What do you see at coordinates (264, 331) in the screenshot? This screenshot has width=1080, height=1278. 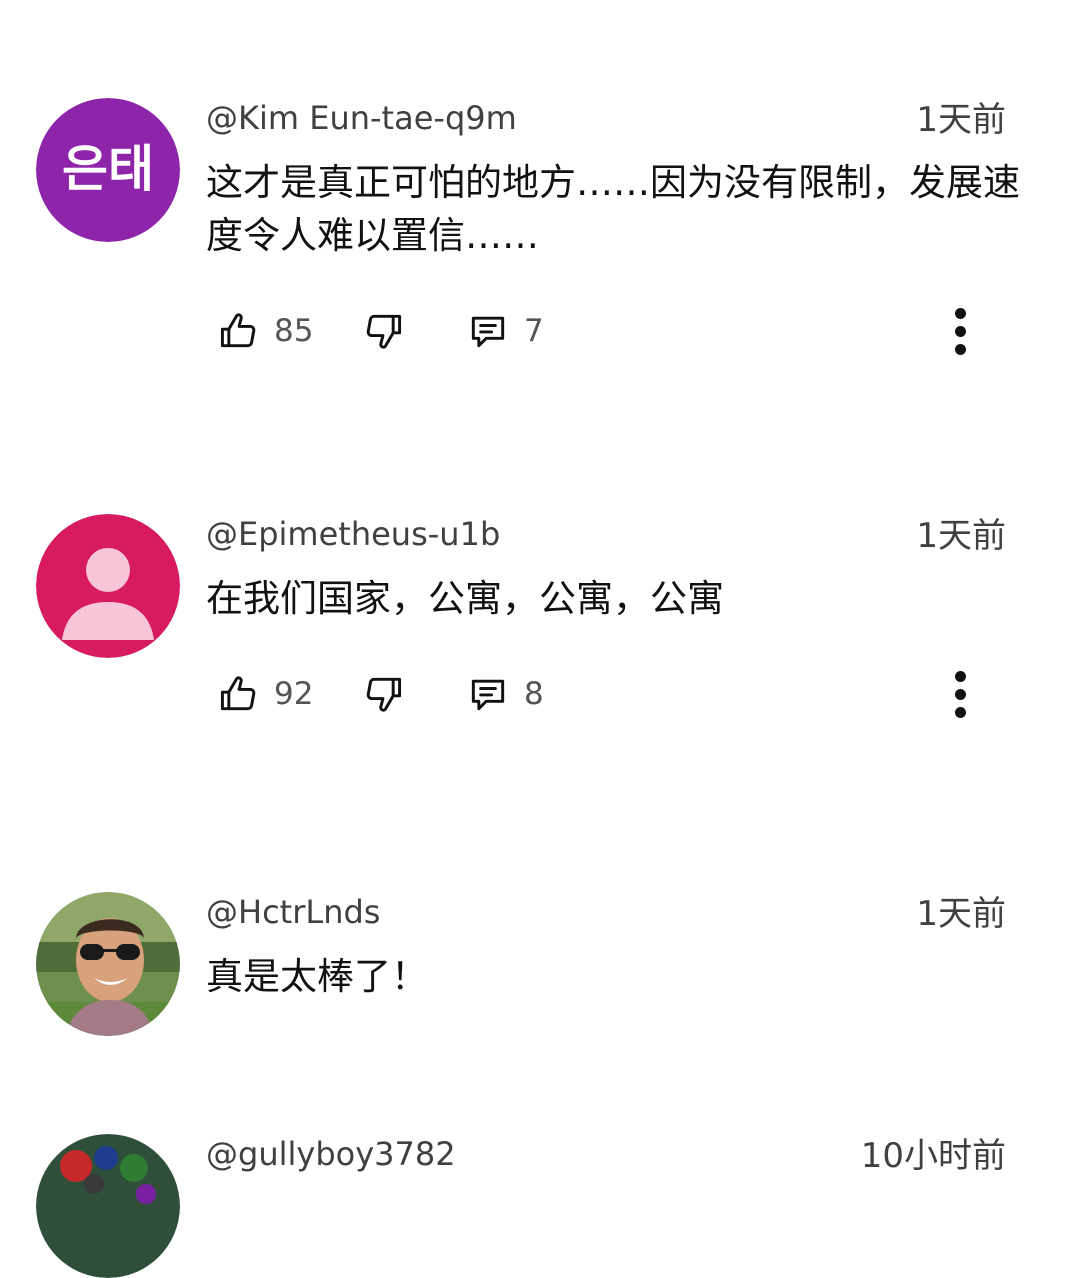 I see `like-button: 85` at bounding box center [264, 331].